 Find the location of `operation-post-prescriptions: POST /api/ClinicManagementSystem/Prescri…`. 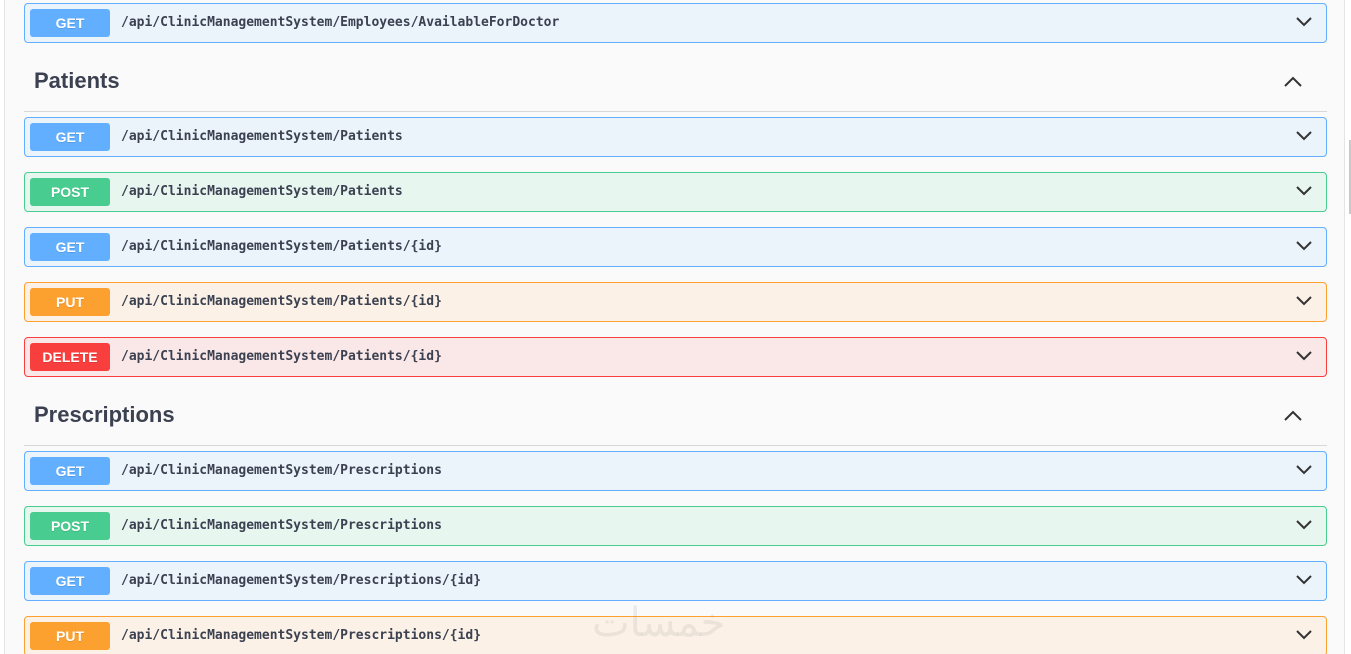

operation-post-prescriptions: POST /api/ClinicManagementSystem/Prescri… is located at coordinates (675, 526).